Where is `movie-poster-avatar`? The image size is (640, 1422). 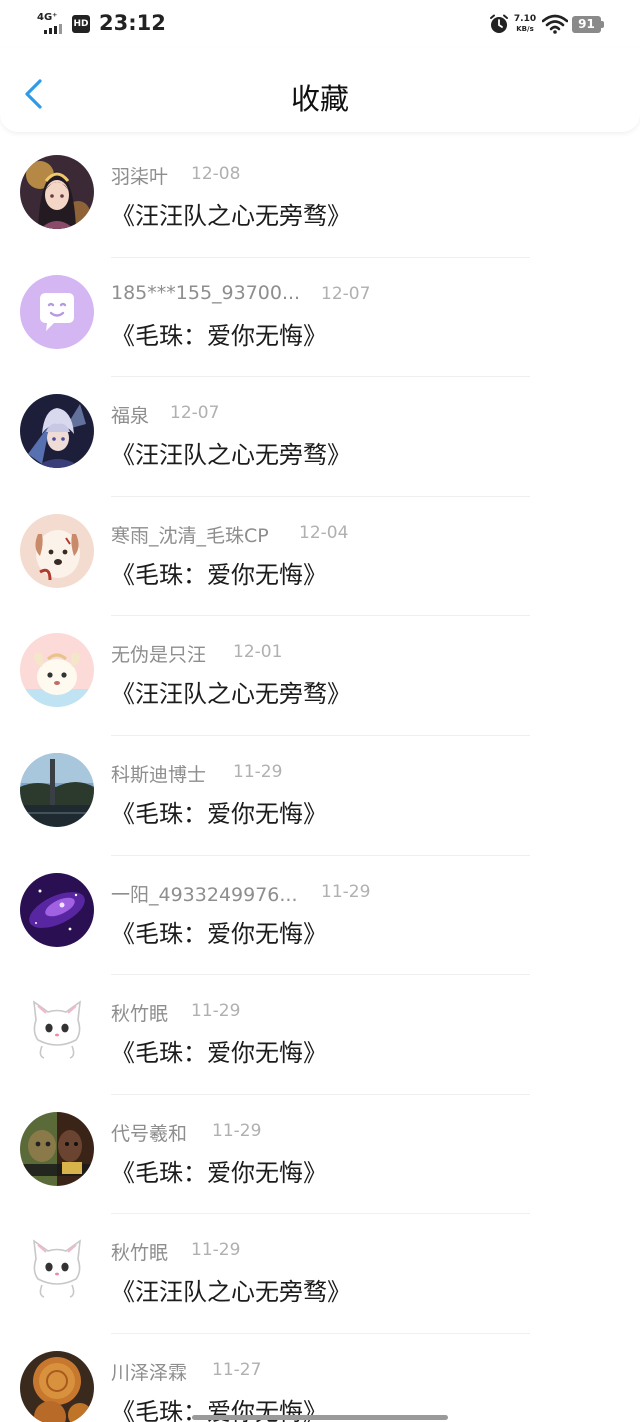
movie-poster-avatar is located at coordinates (57, 1148).